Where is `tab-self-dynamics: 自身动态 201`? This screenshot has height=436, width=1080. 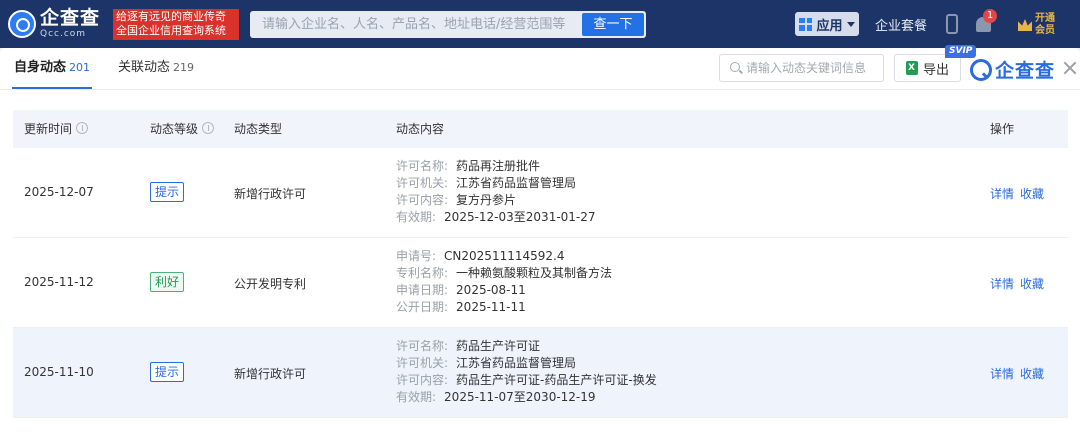
tab-self-dynamics: 自身动态 201 is located at coordinates (52, 68).